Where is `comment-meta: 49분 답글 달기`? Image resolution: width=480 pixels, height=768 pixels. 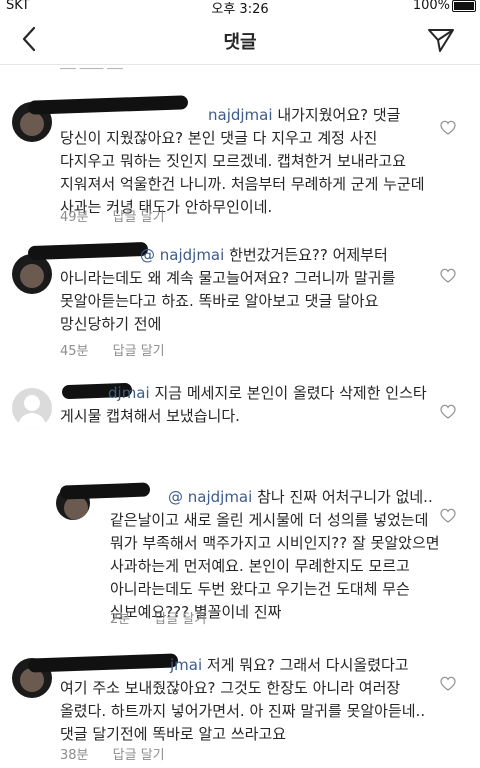
comment-meta: 49분 답글 달기 is located at coordinates (112, 215).